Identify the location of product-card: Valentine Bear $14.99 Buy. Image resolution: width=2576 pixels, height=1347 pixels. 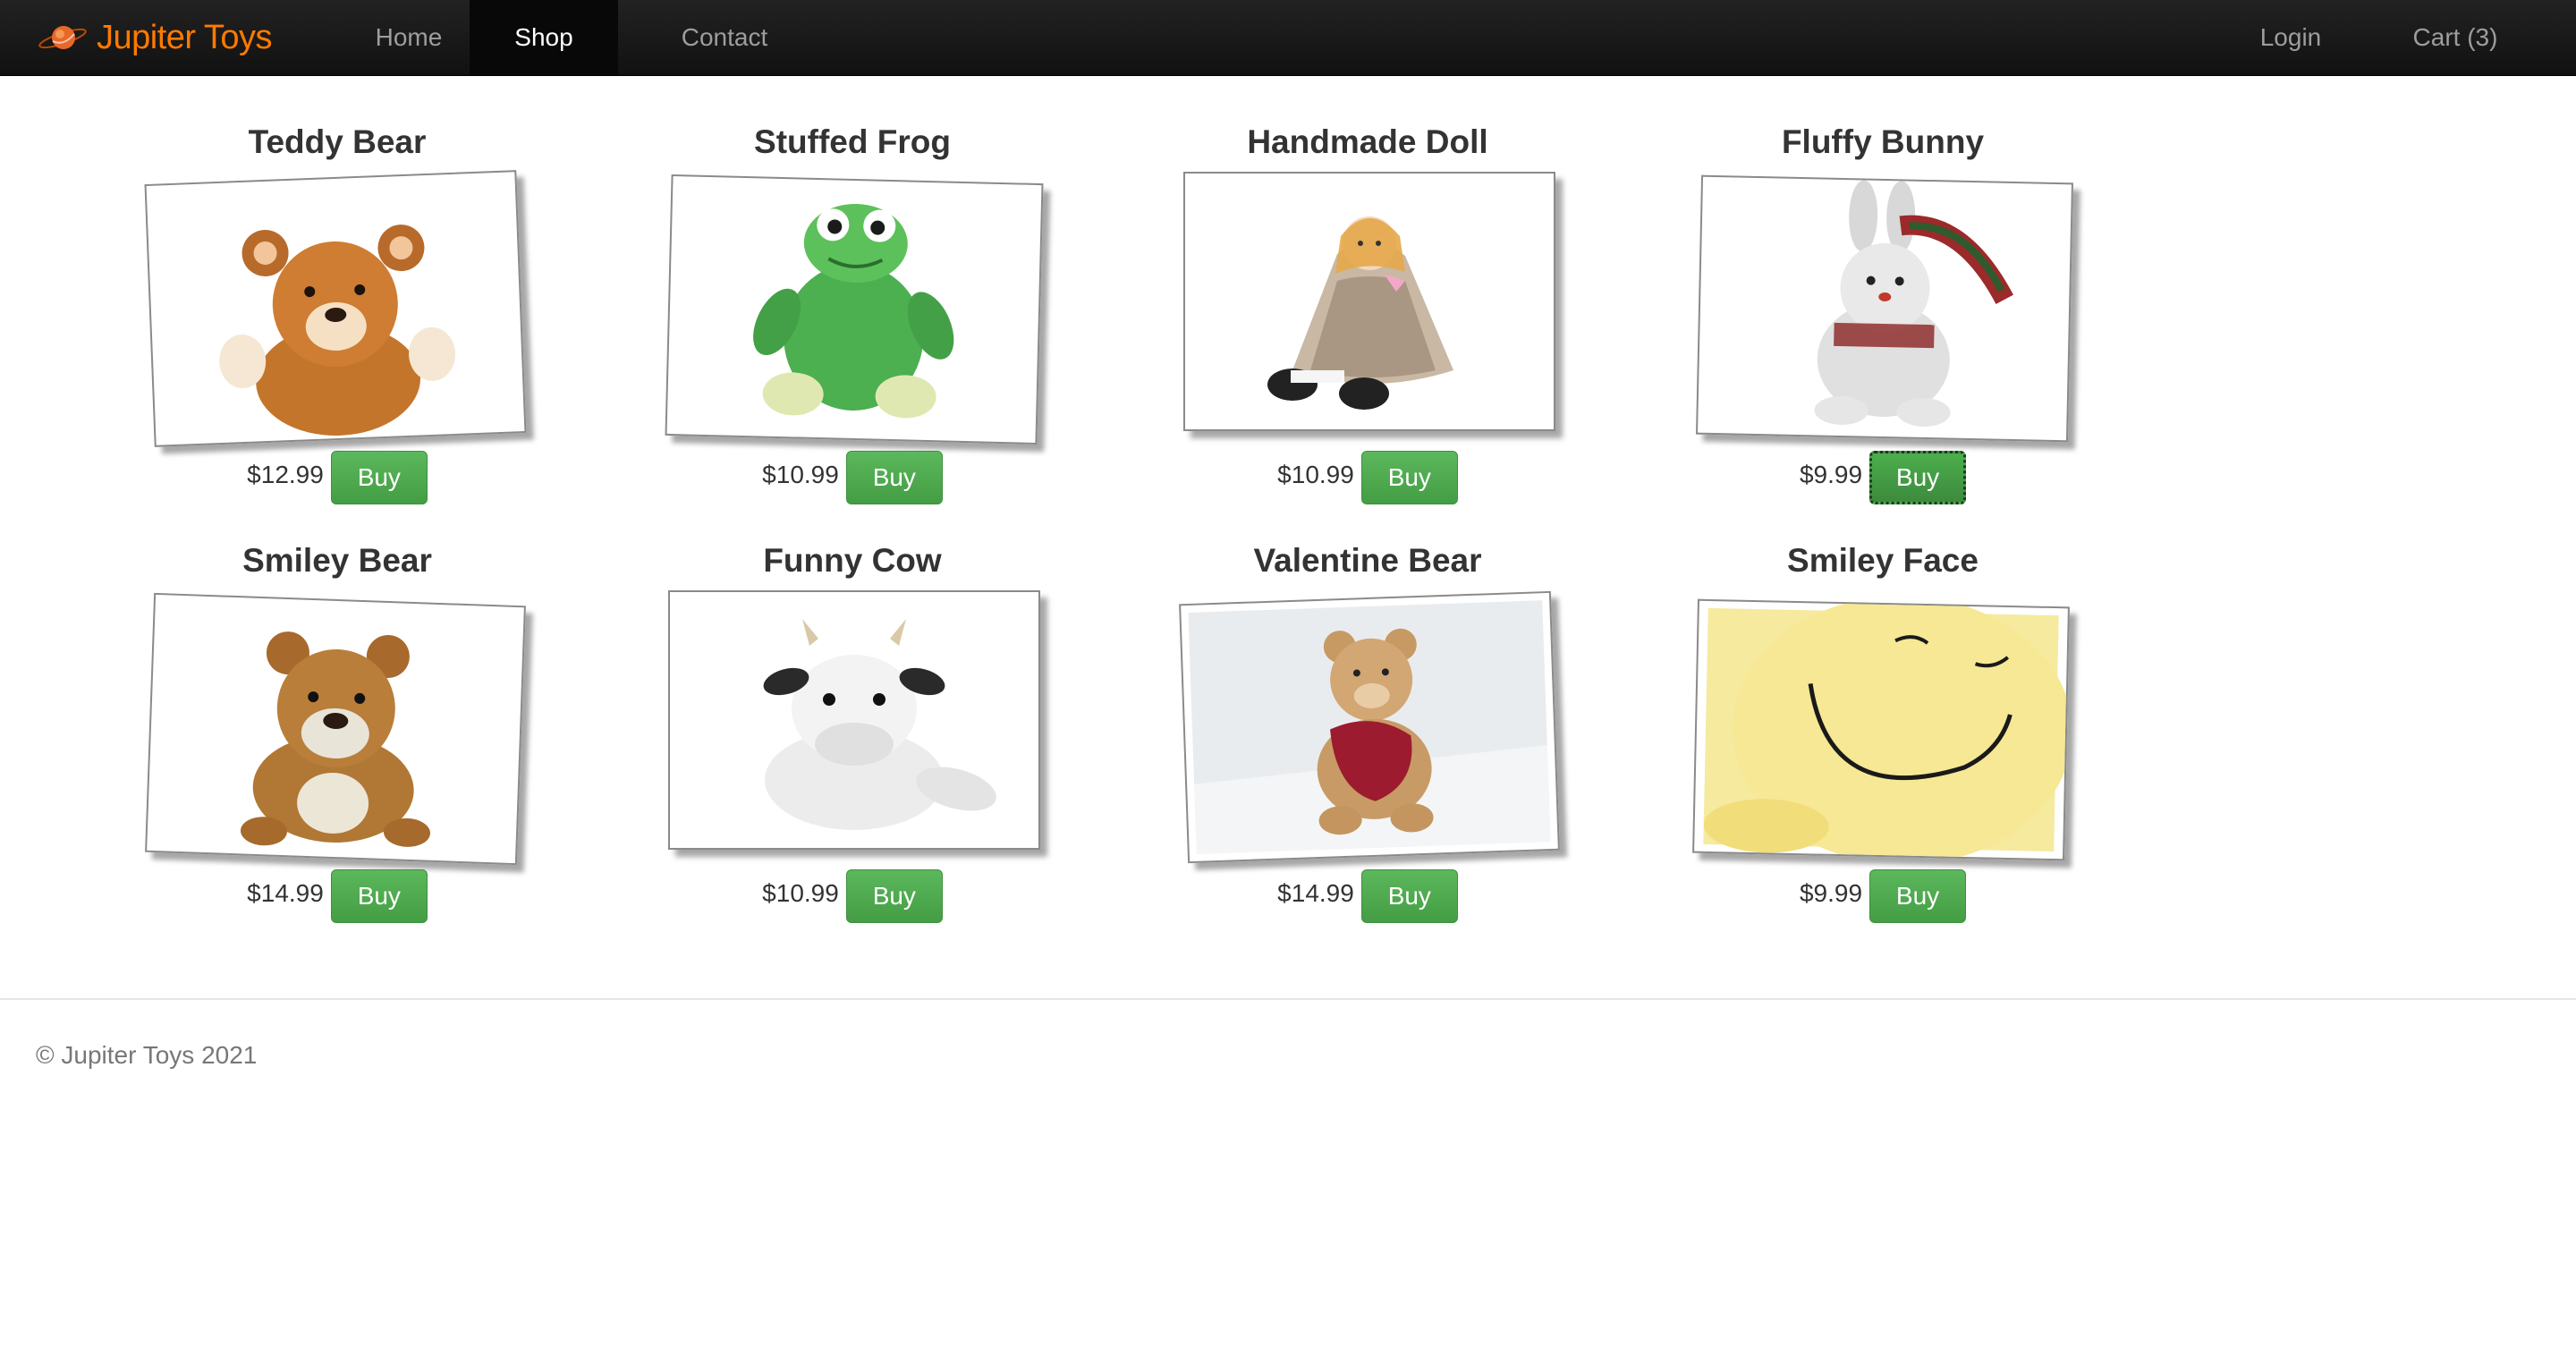
(1367, 734).